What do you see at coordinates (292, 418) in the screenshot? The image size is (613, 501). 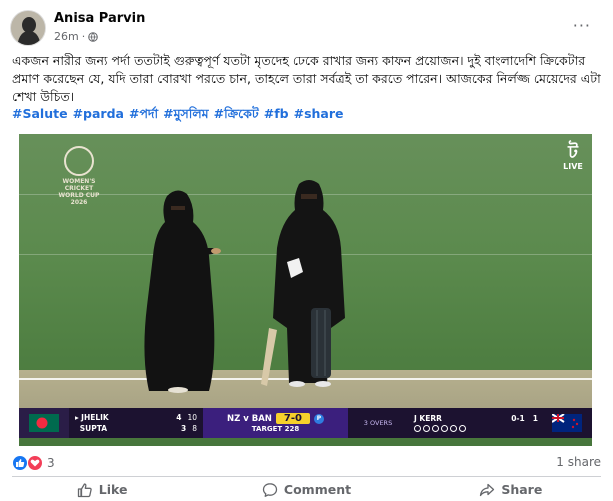 I see `team-score: 7-0` at bounding box center [292, 418].